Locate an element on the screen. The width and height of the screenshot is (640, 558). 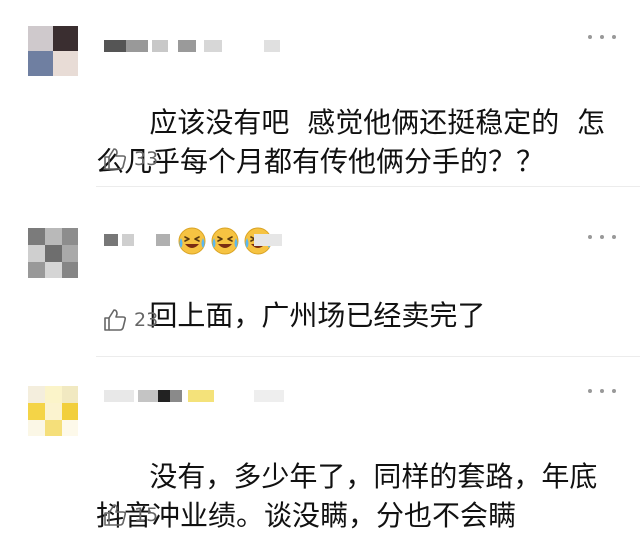
like-count: 15 is located at coordinates (146, 515).